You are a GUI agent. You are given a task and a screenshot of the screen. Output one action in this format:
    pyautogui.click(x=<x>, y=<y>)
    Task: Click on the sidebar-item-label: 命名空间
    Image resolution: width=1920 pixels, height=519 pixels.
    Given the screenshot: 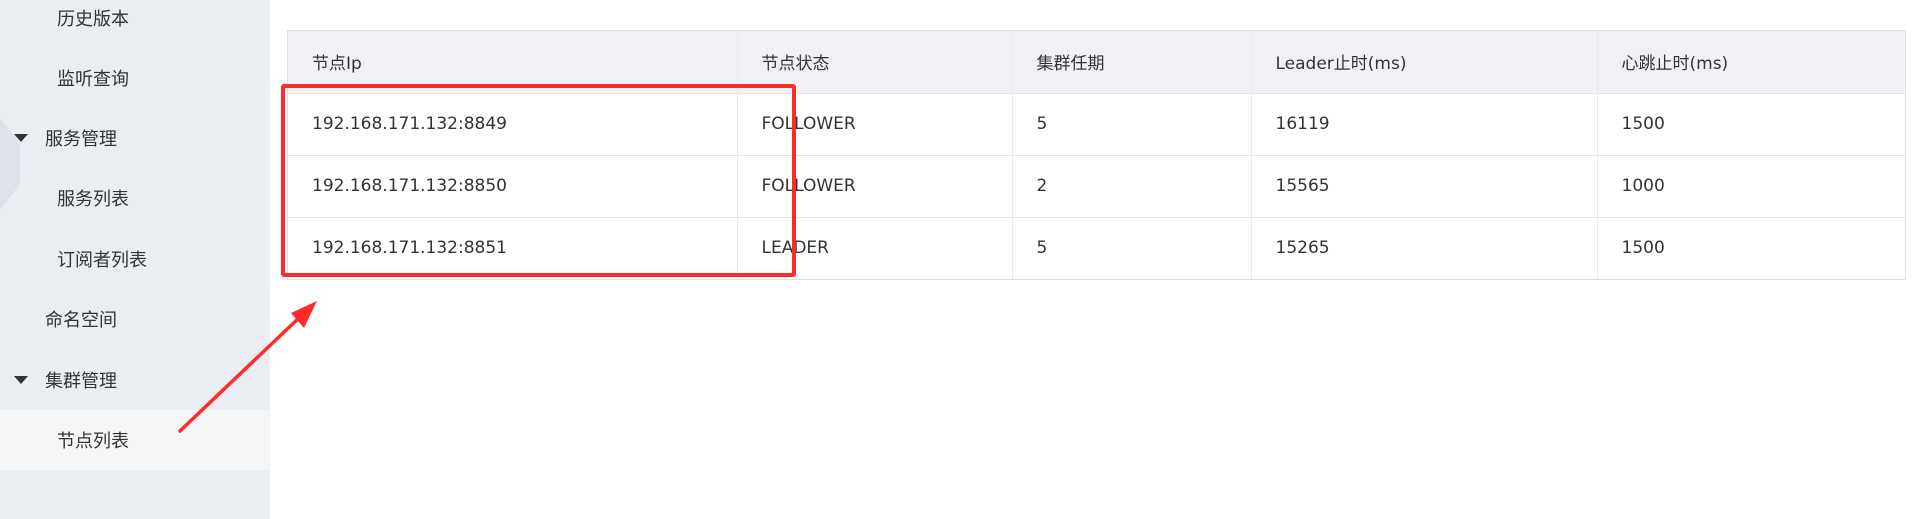 What is the action you would take?
    pyautogui.click(x=81, y=320)
    